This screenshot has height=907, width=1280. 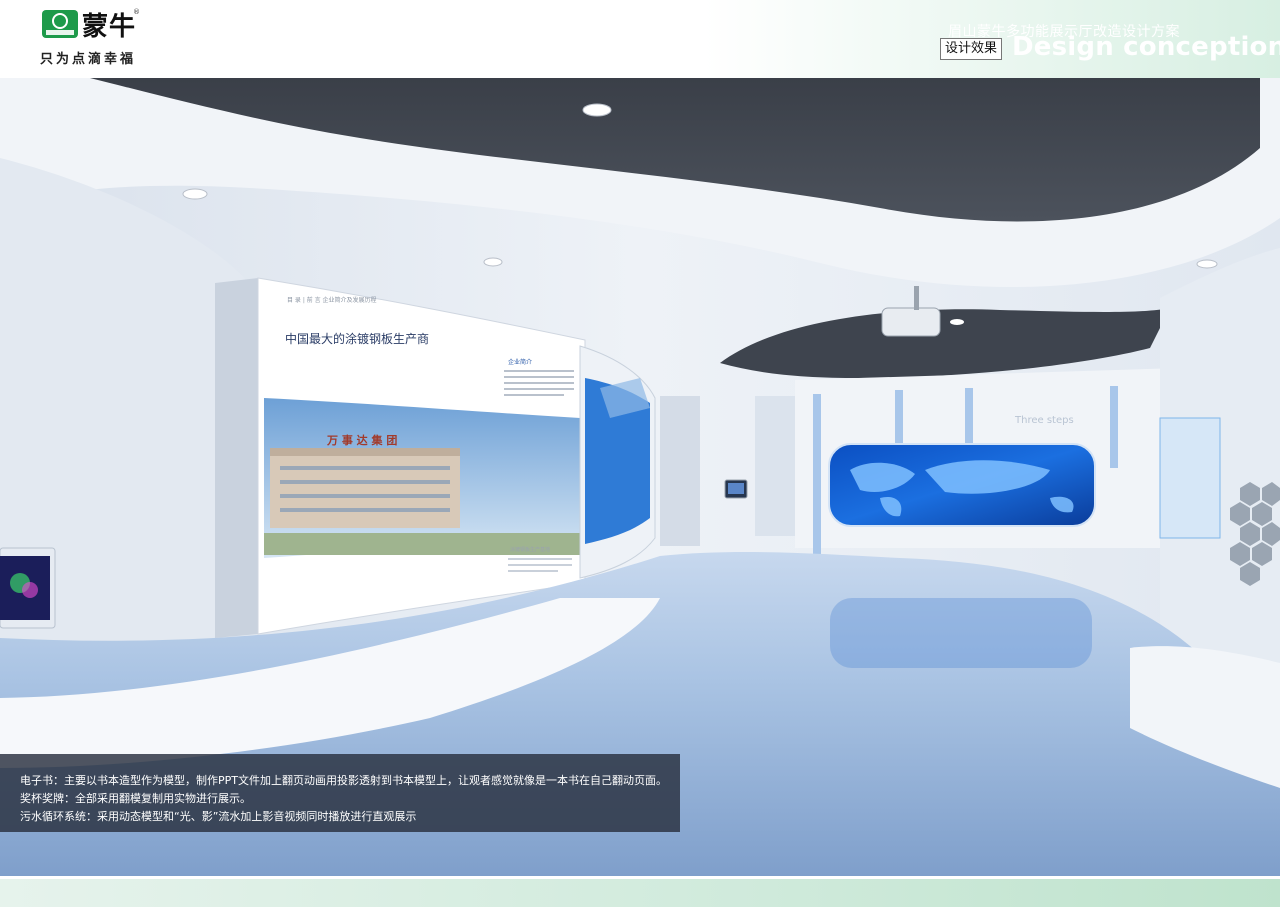 I want to click on book-side-heading: 企业简介, so click(x=520, y=362).